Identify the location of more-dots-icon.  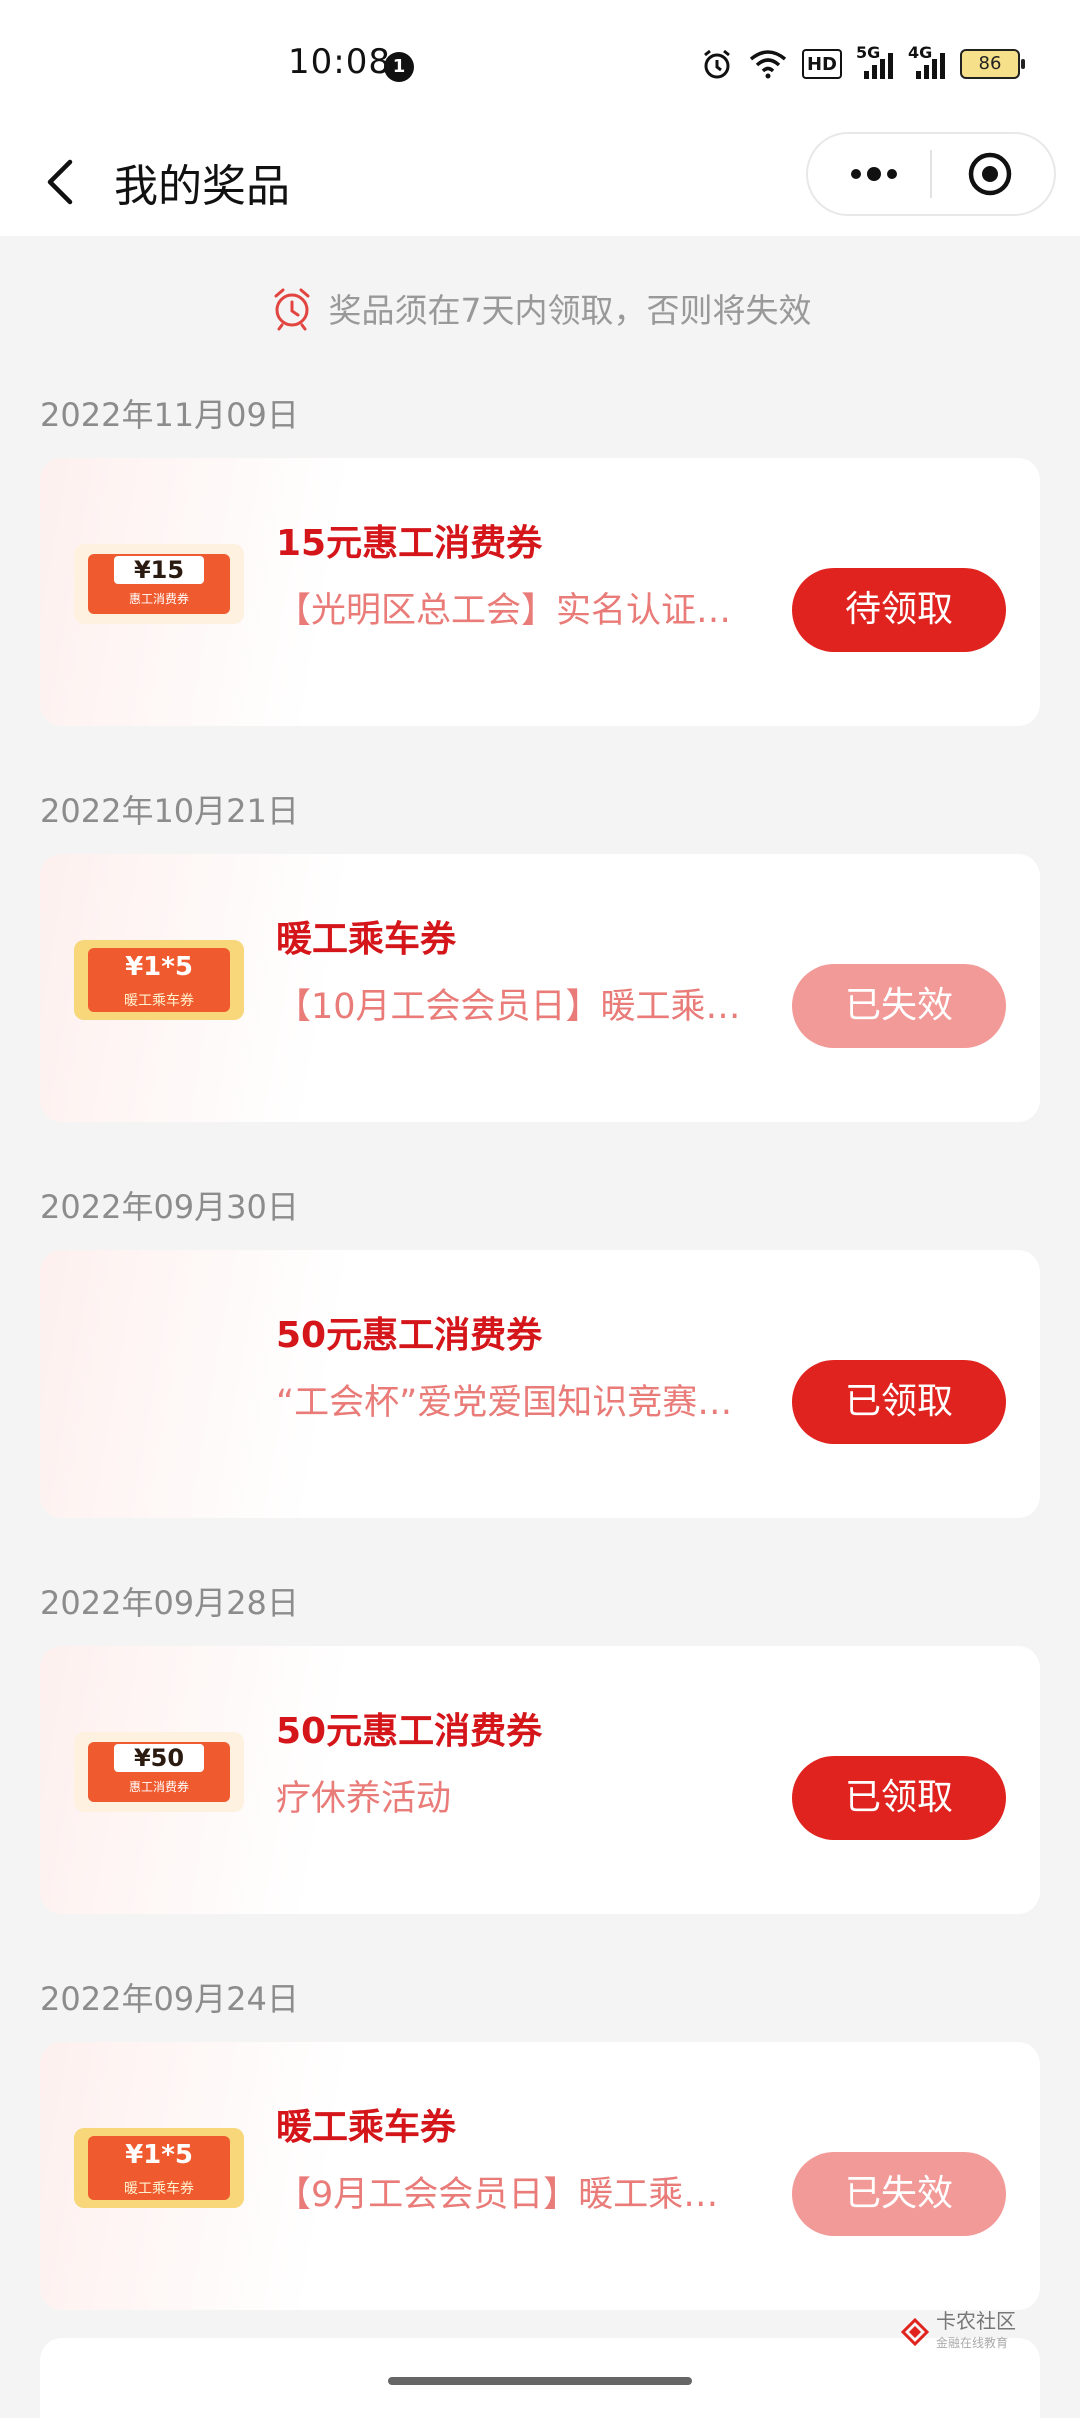
(874, 174).